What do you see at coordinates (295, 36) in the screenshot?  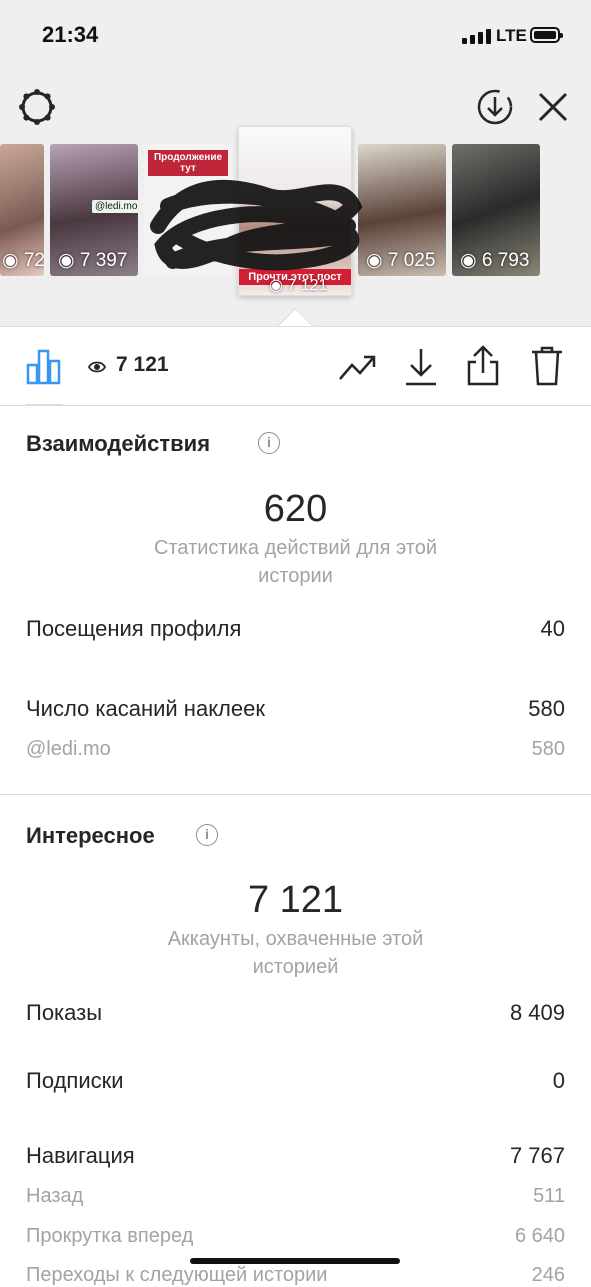 I see `status-bar: 21:34 LTE` at bounding box center [295, 36].